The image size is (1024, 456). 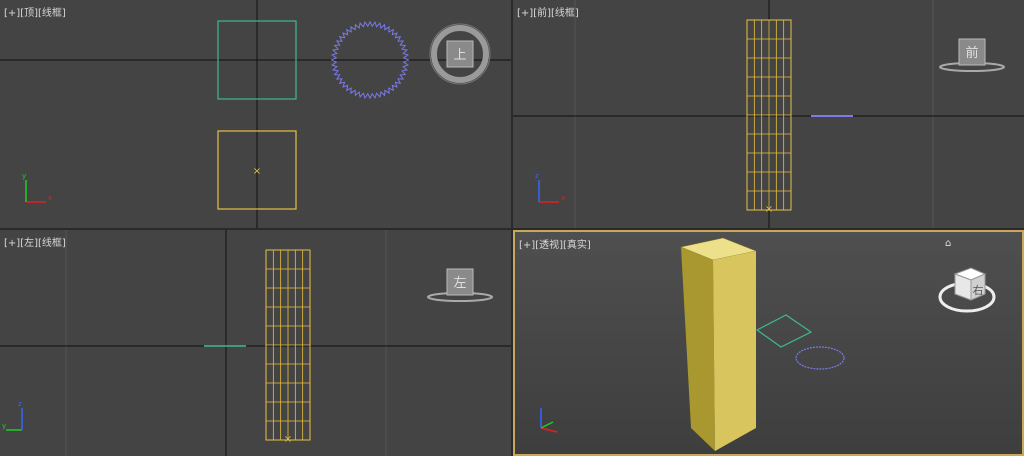 What do you see at coordinates (549, 245) in the screenshot?
I see `viewport-view-name: [透视]` at bounding box center [549, 245].